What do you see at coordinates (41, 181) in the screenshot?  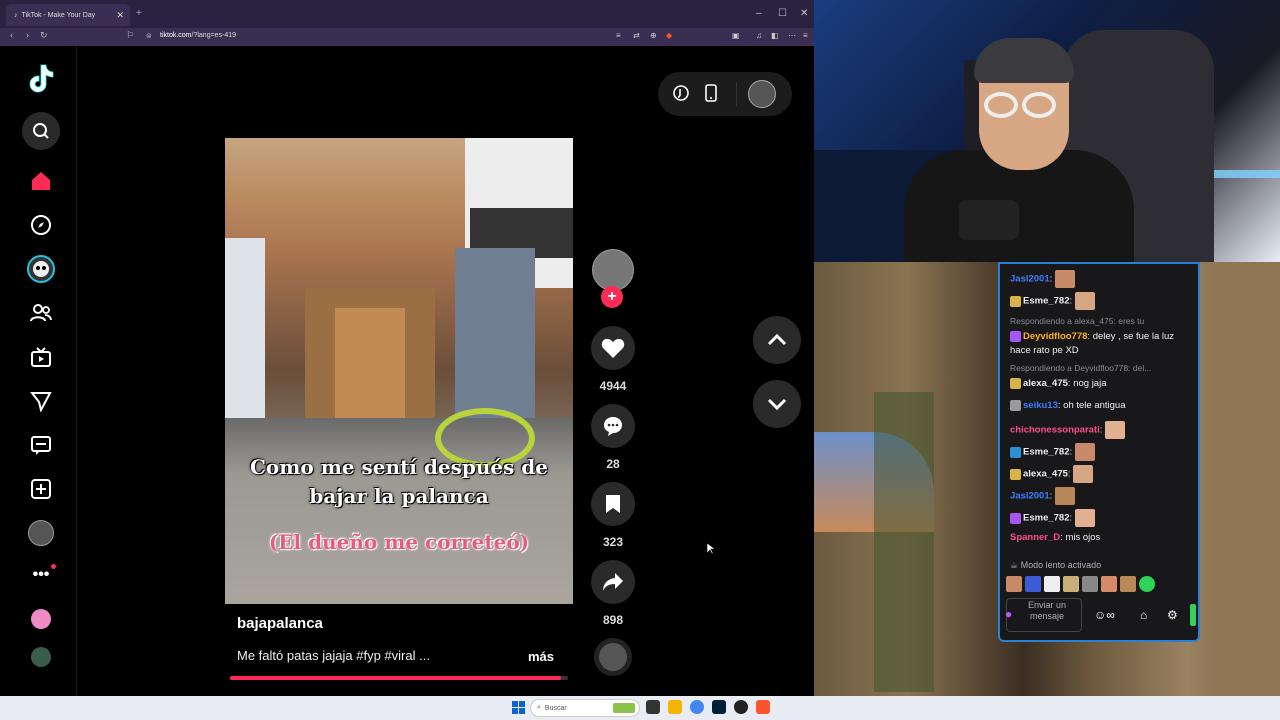 I see `home-icon` at bounding box center [41, 181].